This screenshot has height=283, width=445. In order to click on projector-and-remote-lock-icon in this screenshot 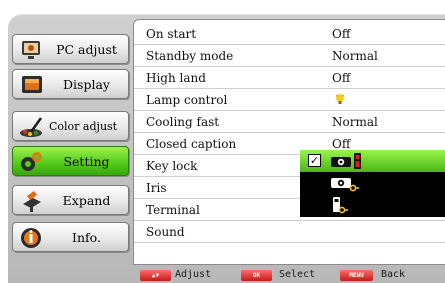, I will do `click(346, 161)`.